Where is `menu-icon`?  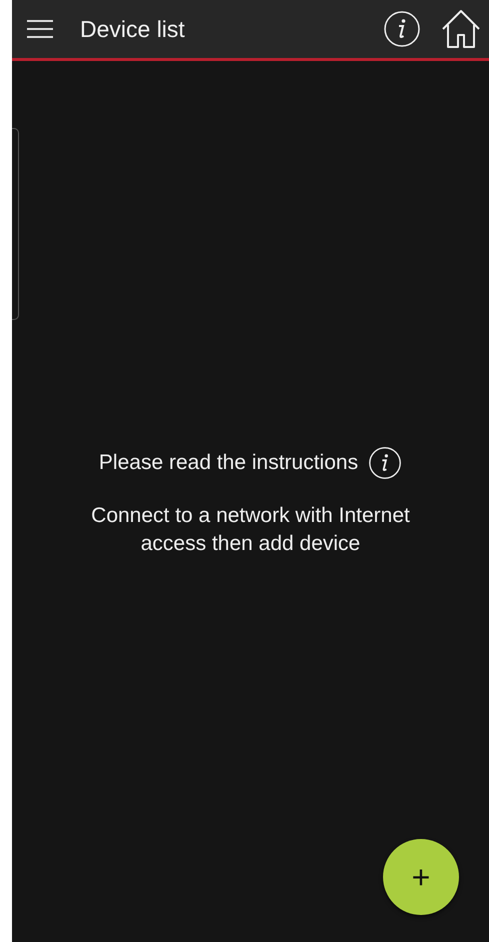
menu-icon is located at coordinates (40, 29).